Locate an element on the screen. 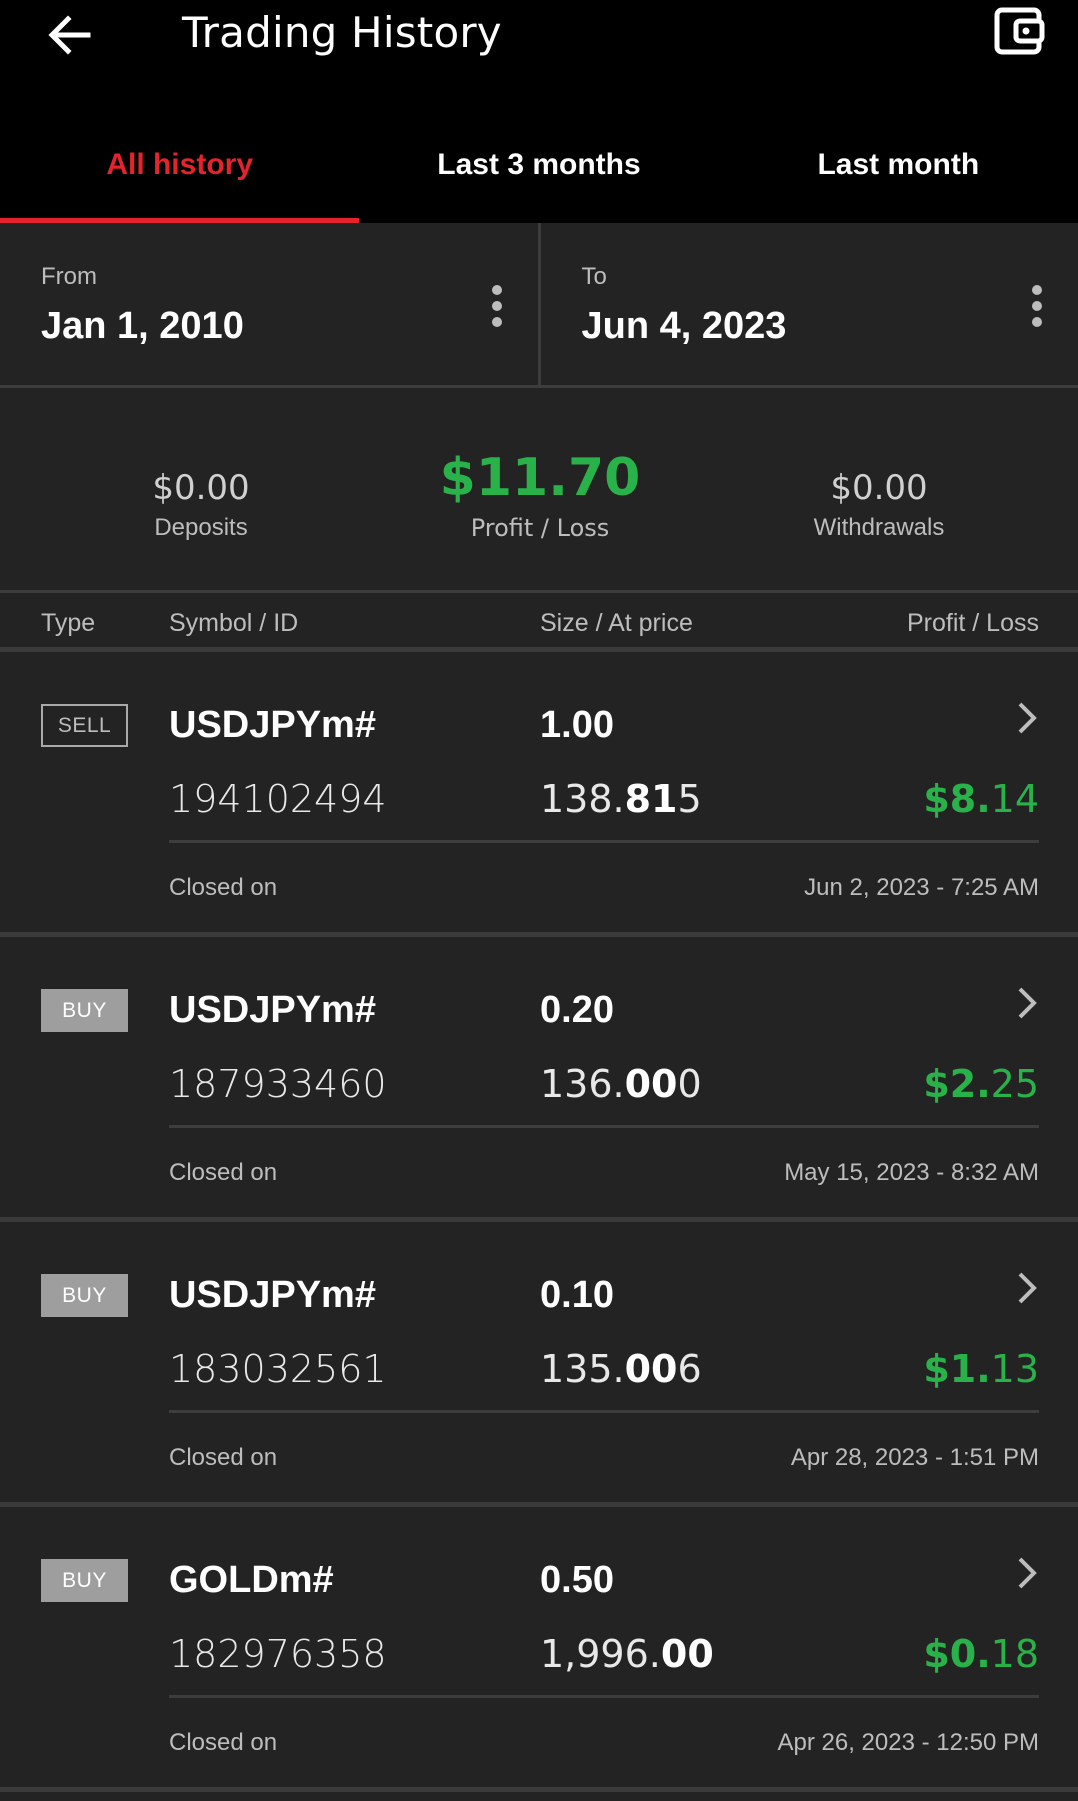 The width and height of the screenshot is (1078, 1801). to-label: To is located at coordinates (594, 276).